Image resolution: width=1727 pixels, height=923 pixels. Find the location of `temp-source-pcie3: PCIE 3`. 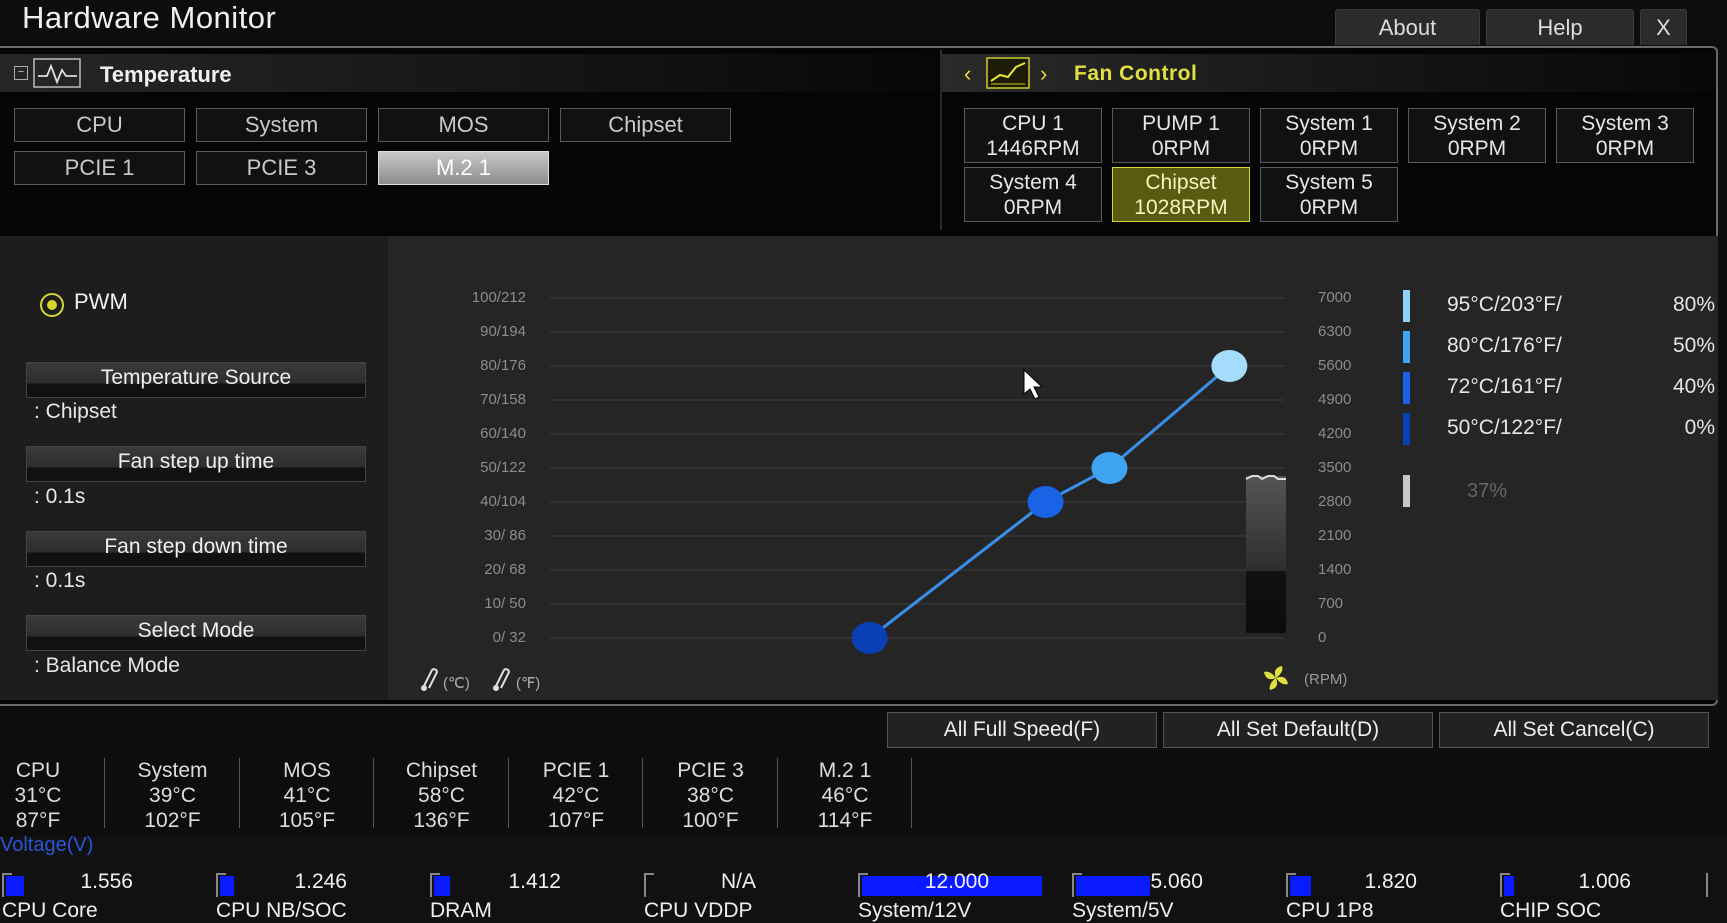

temp-source-pcie3: PCIE 3 is located at coordinates (281, 168).